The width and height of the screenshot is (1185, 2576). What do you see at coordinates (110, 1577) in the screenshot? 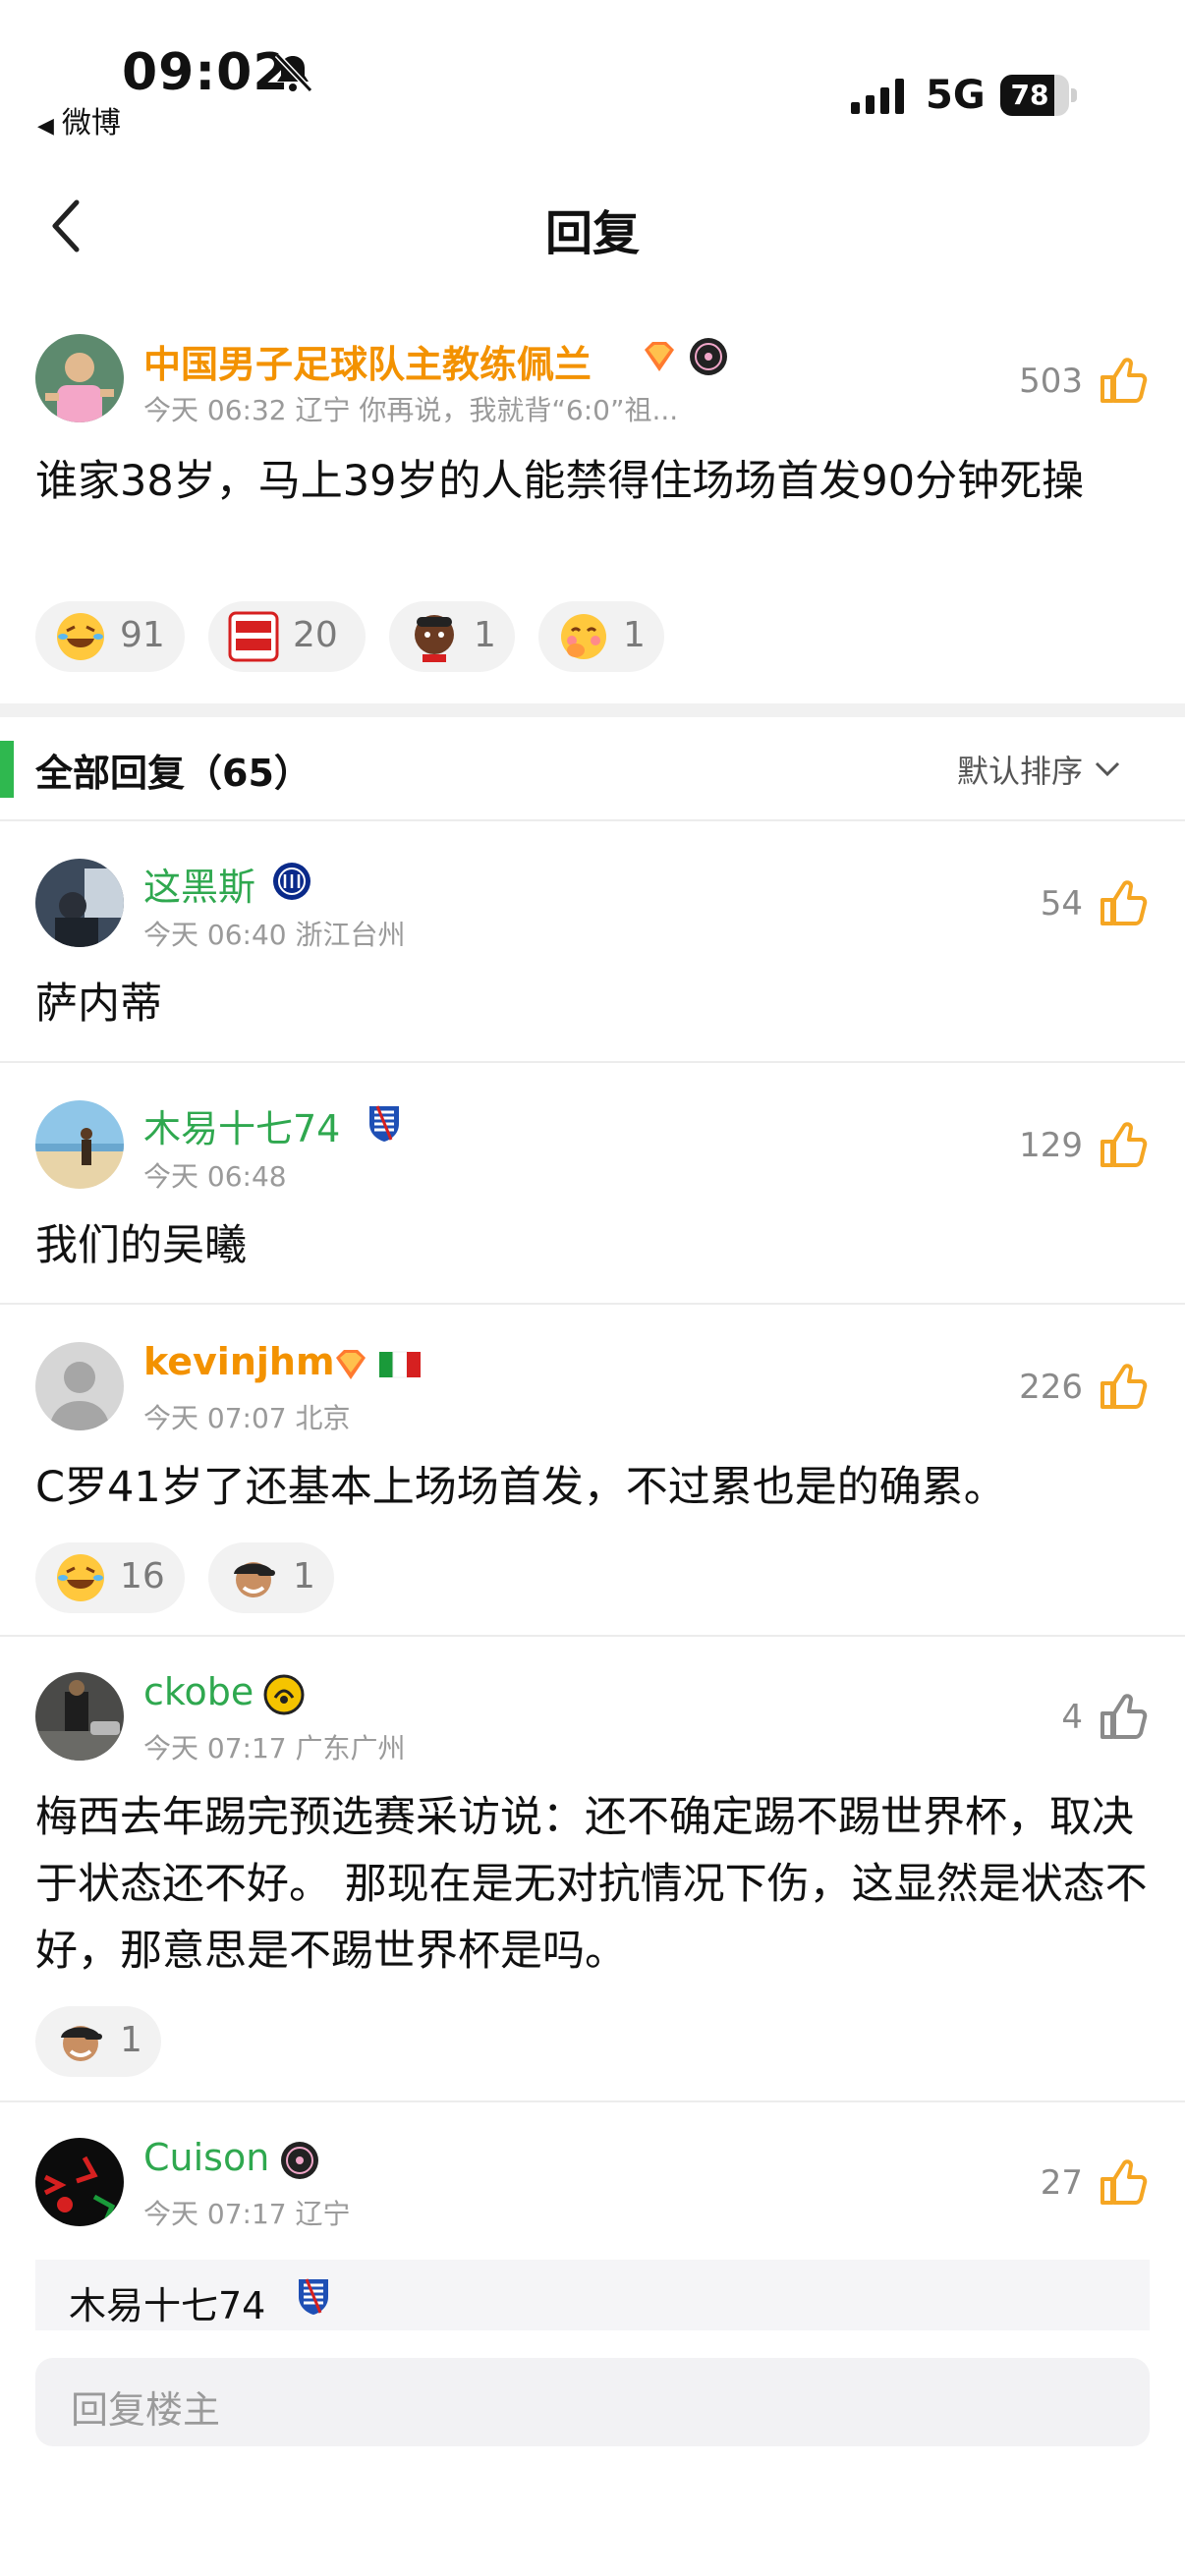
I see `reaction-chip: 16` at bounding box center [110, 1577].